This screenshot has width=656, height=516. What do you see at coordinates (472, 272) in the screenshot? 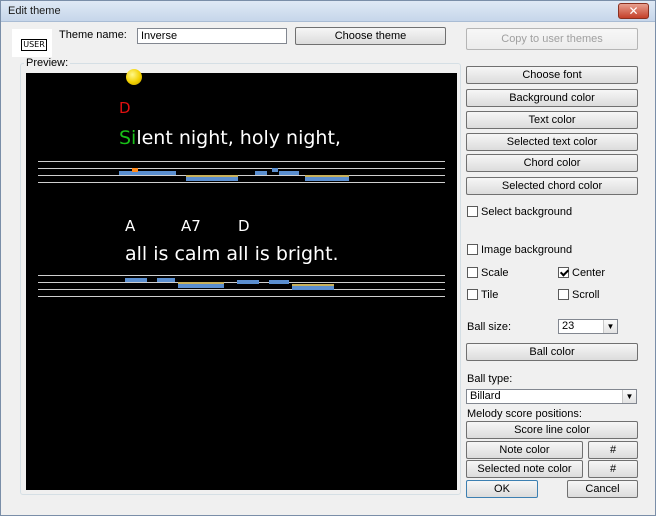
I see `scale-checkbox` at bounding box center [472, 272].